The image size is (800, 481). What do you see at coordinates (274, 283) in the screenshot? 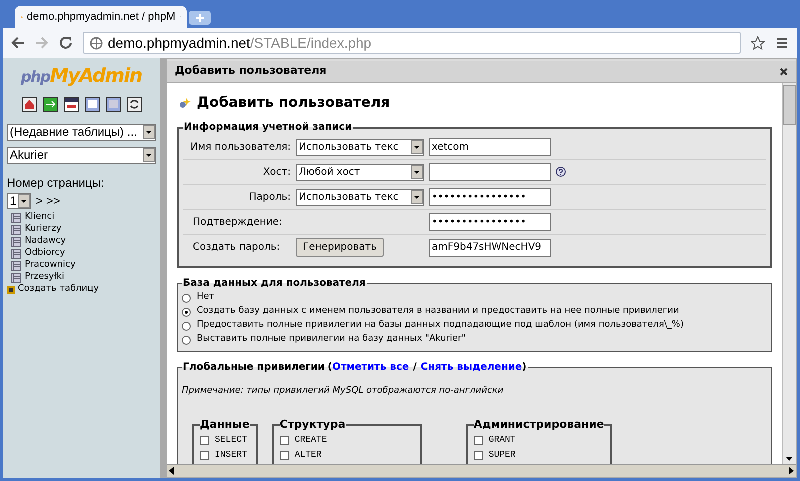
I see `fieldset-legend: База данных для пользователя` at bounding box center [274, 283].